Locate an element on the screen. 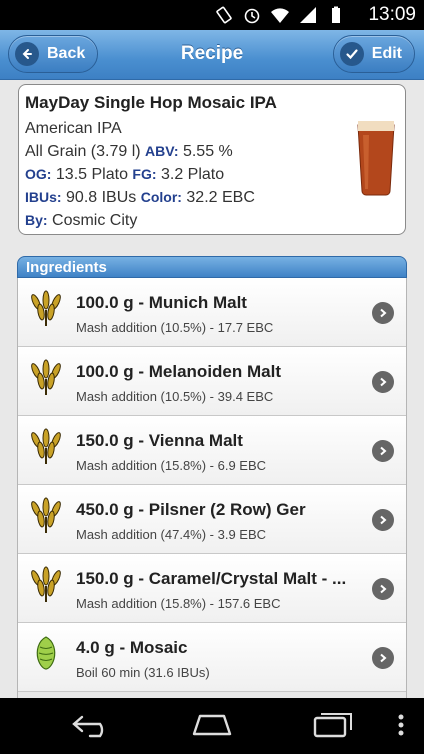  recipe-style: American IPA is located at coordinates (73, 128).